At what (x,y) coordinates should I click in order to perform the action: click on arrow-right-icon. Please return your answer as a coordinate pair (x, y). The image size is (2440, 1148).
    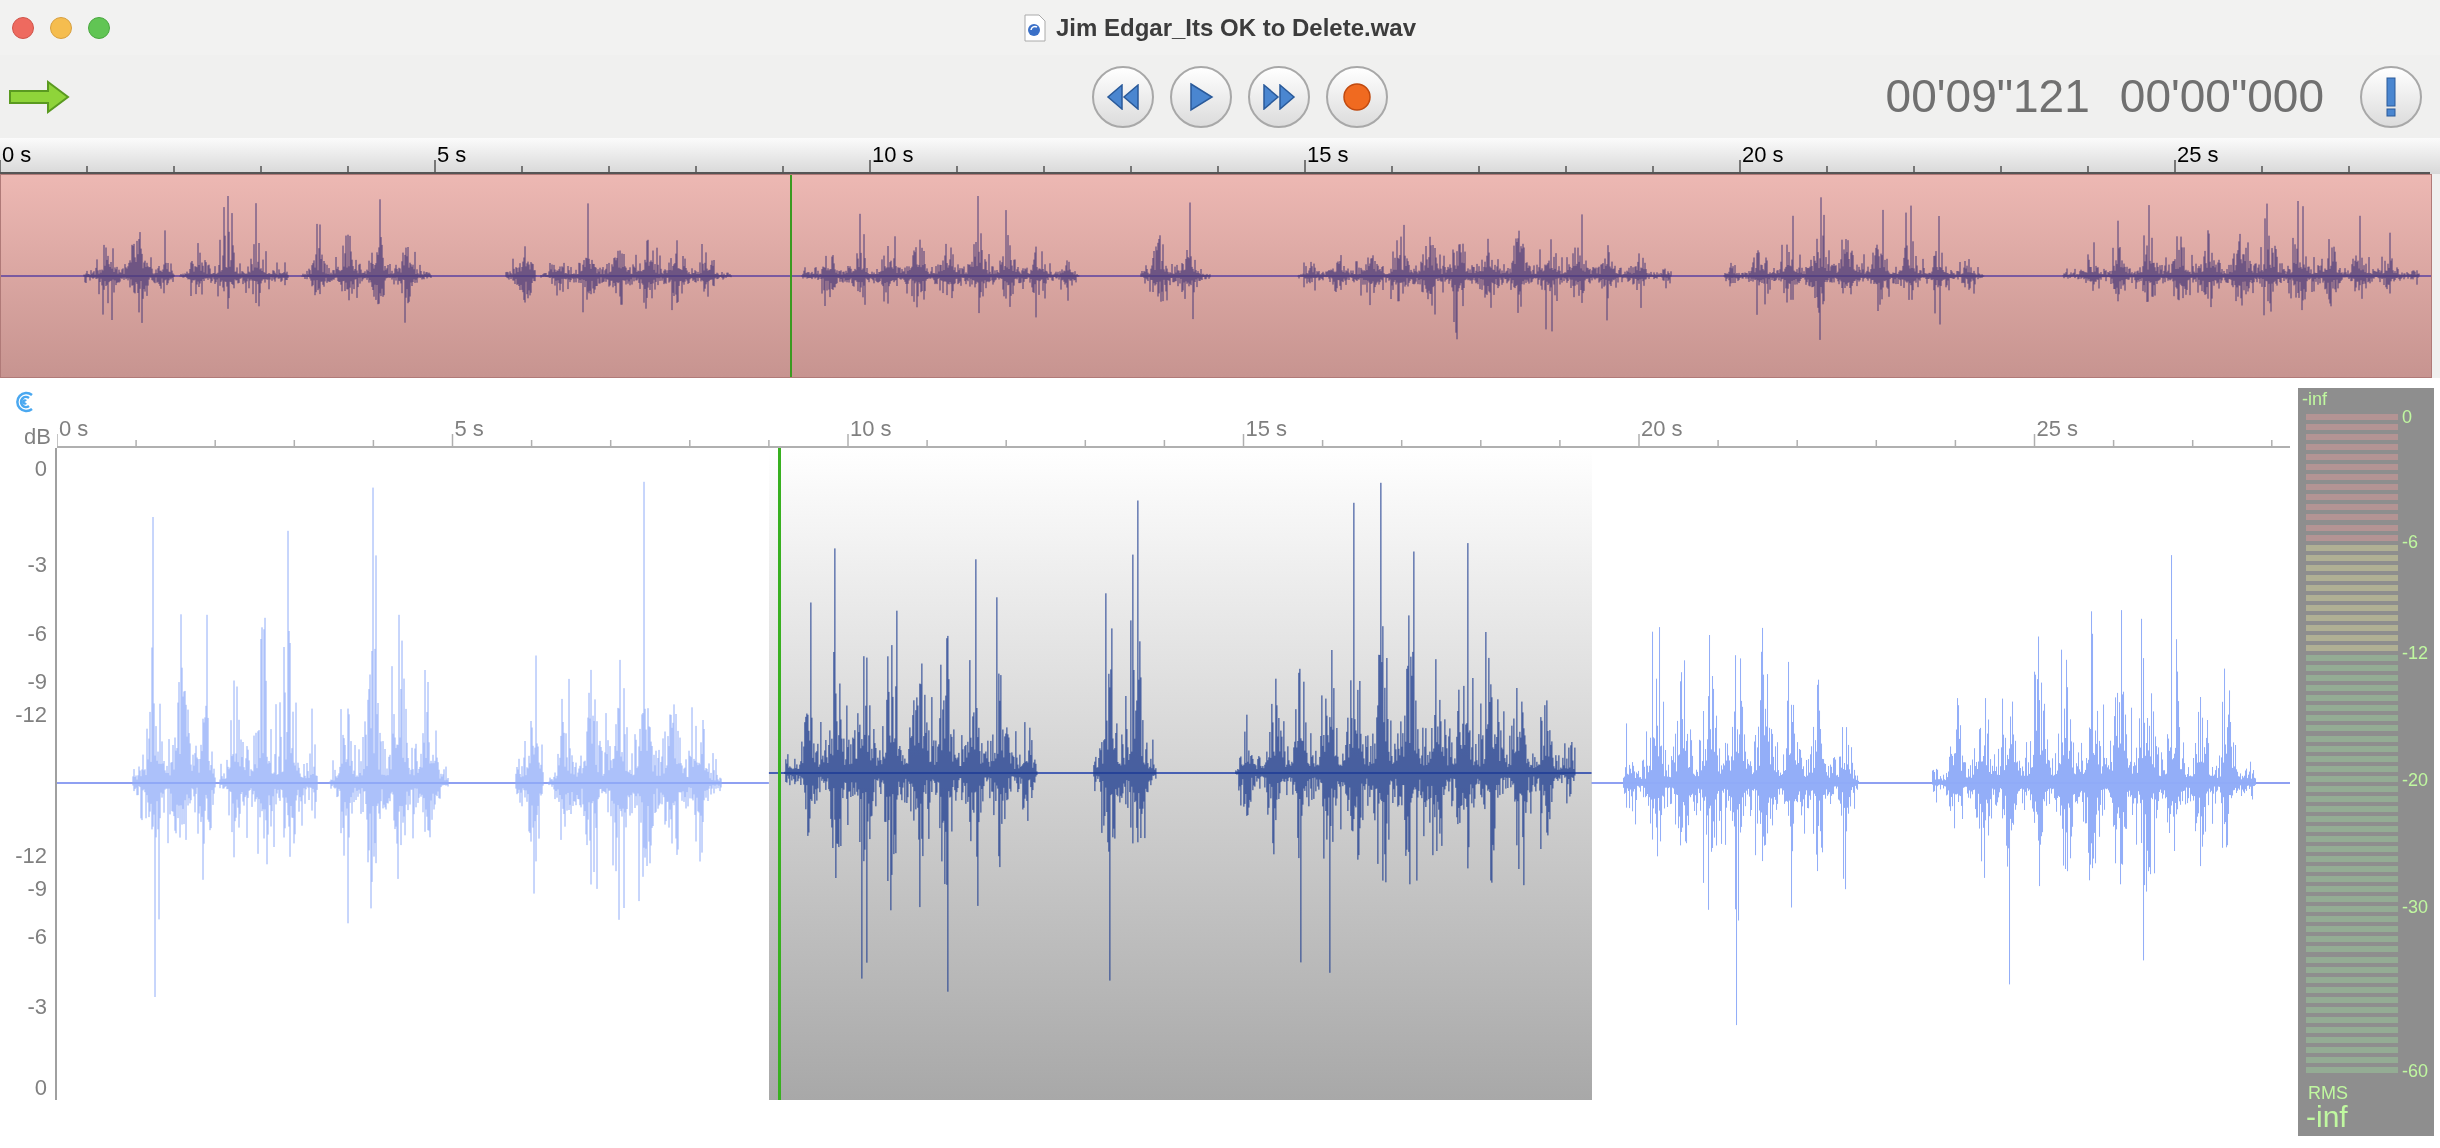
    Looking at the image, I should click on (39, 96).